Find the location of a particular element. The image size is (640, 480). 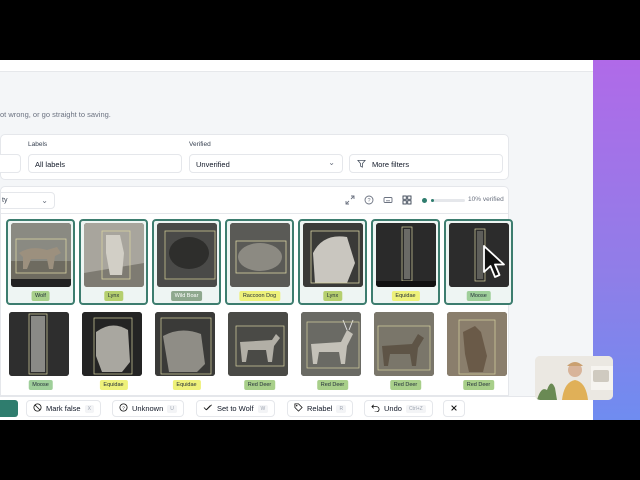

check-double-icon is located at coordinates (208, 408).